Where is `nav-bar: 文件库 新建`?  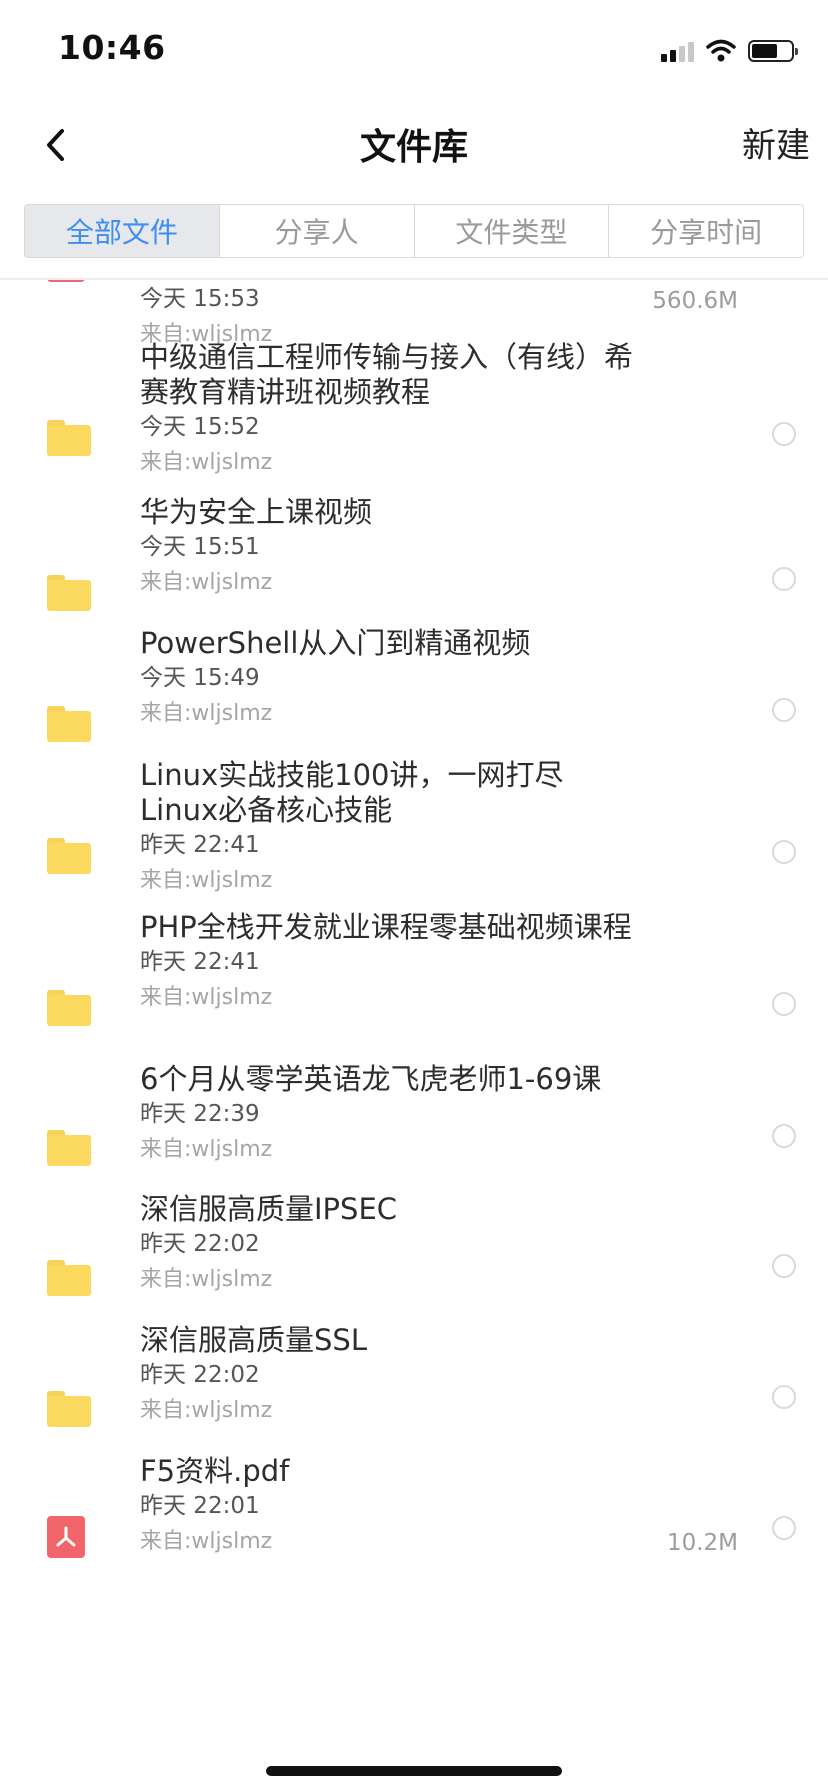 nav-bar: 文件库 新建 is located at coordinates (414, 145).